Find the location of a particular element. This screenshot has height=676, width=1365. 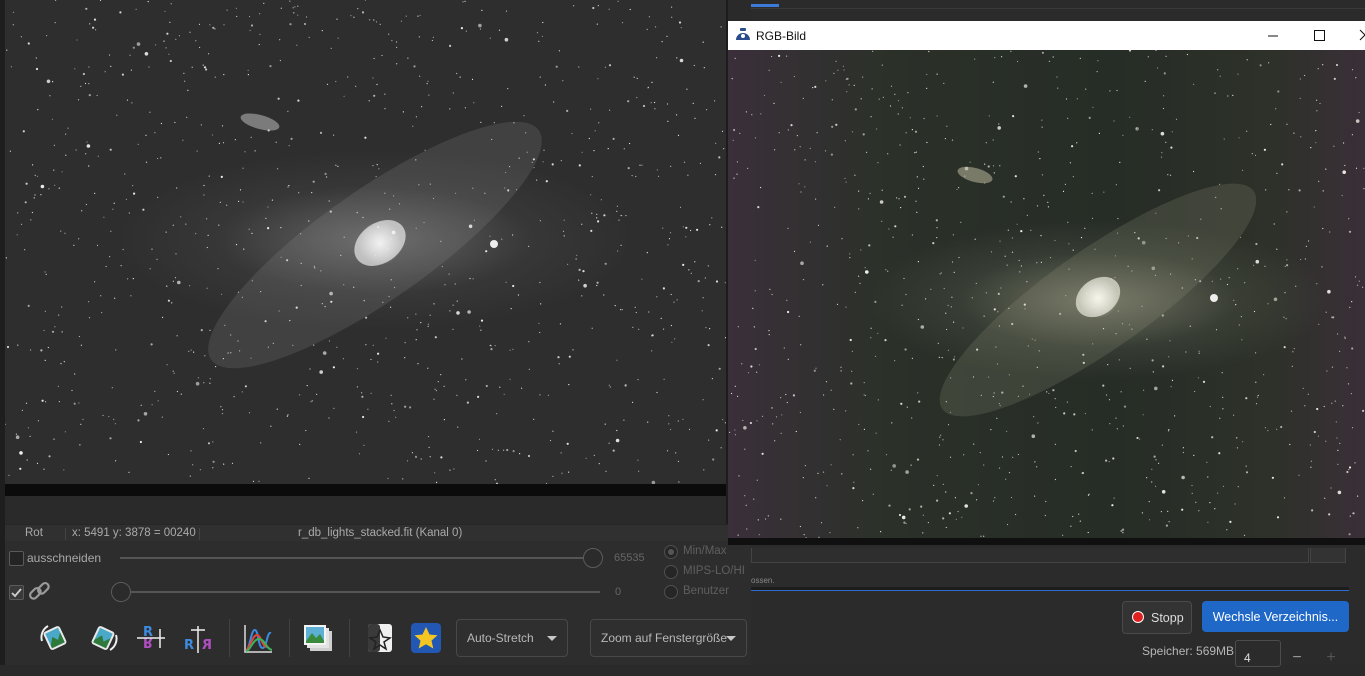

active-tab-indicator is located at coordinates (765, 5).